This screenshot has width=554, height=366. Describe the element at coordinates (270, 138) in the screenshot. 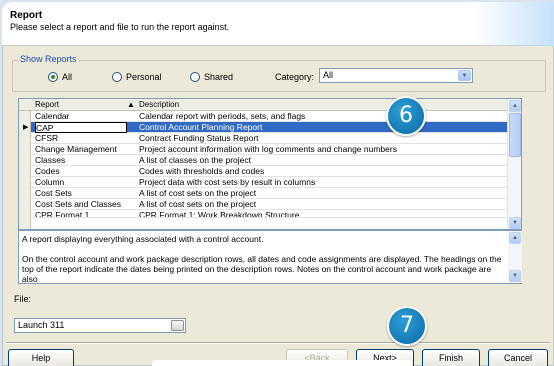

I see `table-row: CFSR Contract Funding Status Report` at that location.